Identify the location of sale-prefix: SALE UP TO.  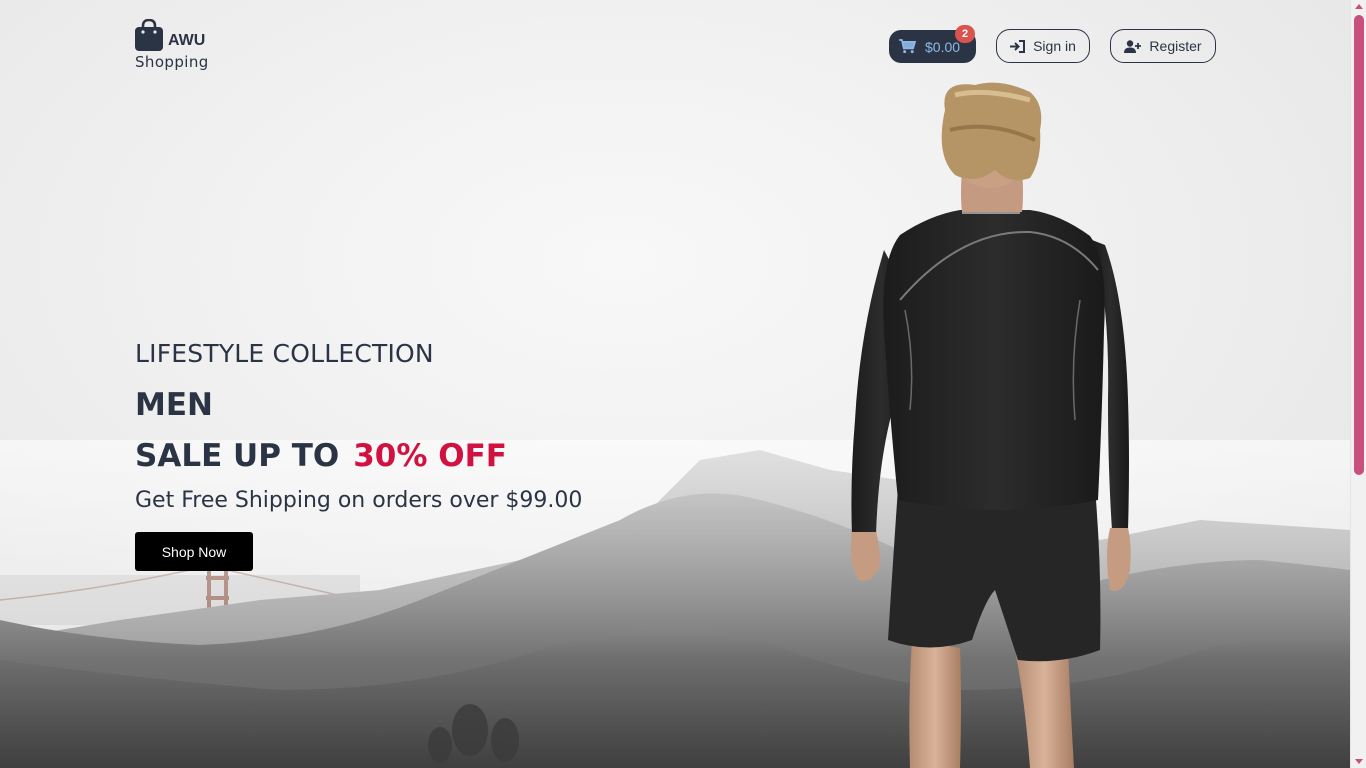
(237, 456).